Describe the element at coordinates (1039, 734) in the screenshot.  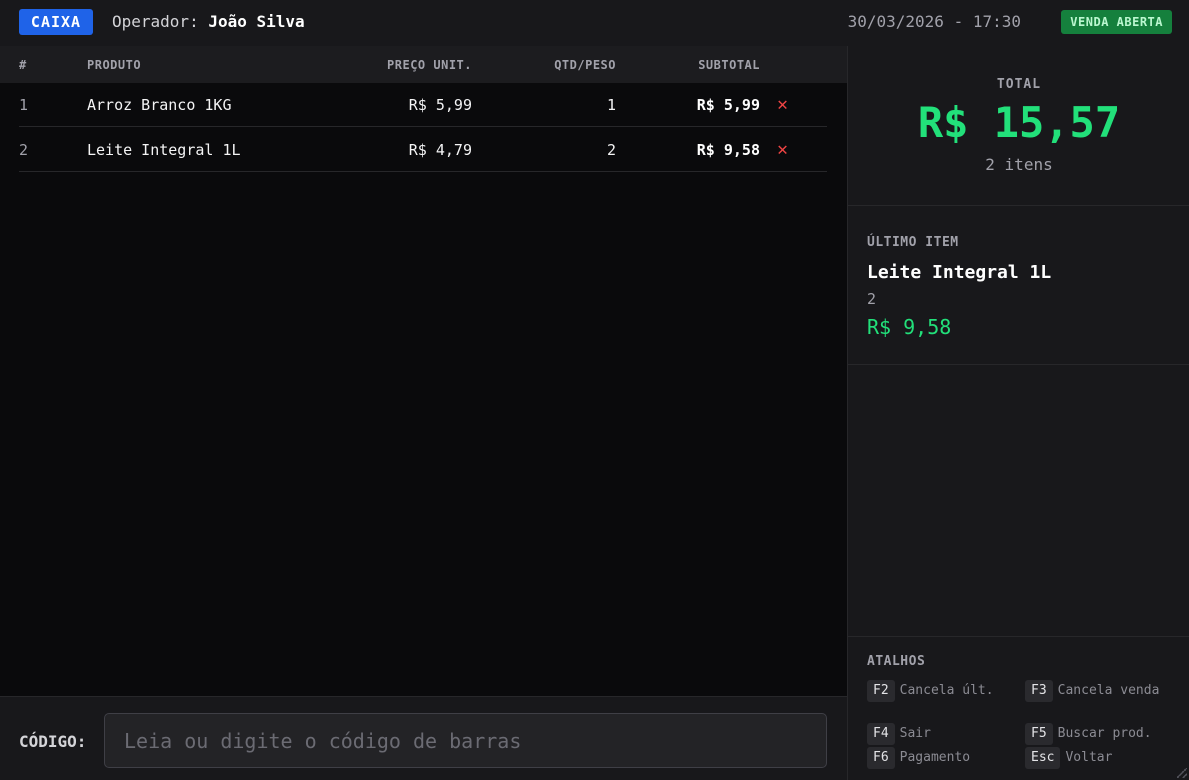
I see `shortcut-key: F5` at that location.